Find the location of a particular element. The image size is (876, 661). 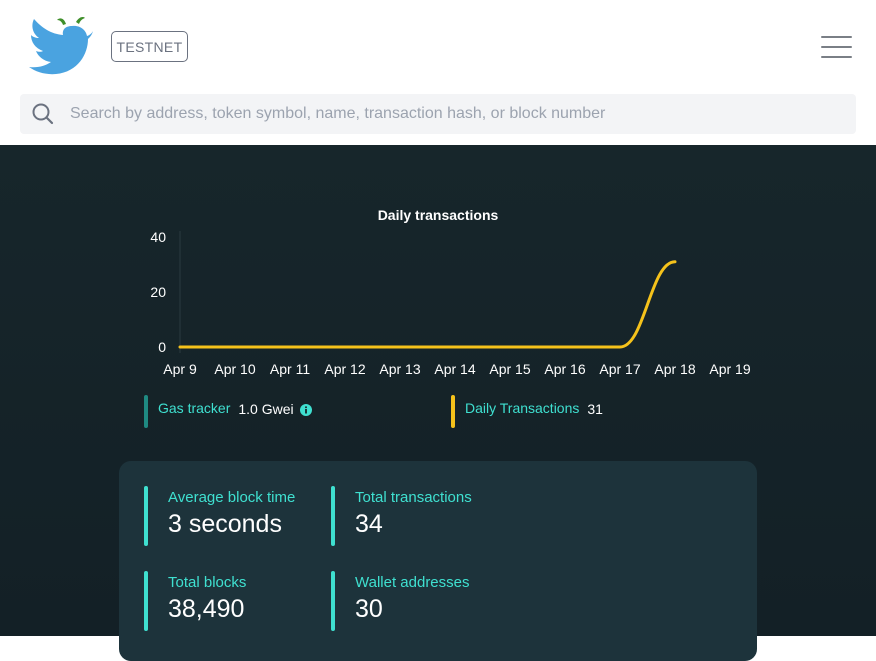

stat-label: Total blocks is located at coordinates (207, 582).